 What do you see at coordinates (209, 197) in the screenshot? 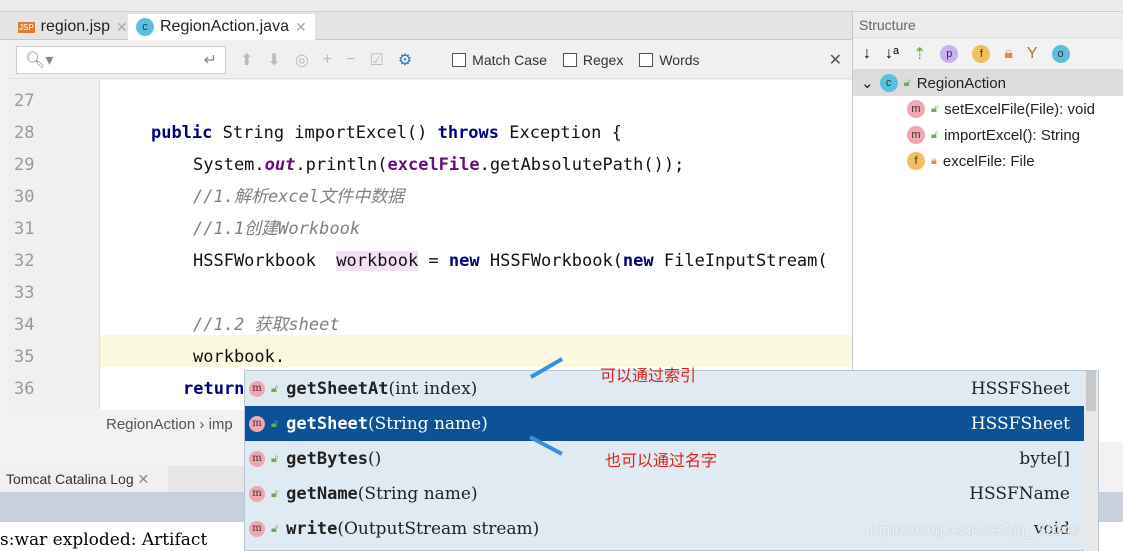
I see `code-line: 30//1.解析excel文件中数据` at bounding box center [209, 197].